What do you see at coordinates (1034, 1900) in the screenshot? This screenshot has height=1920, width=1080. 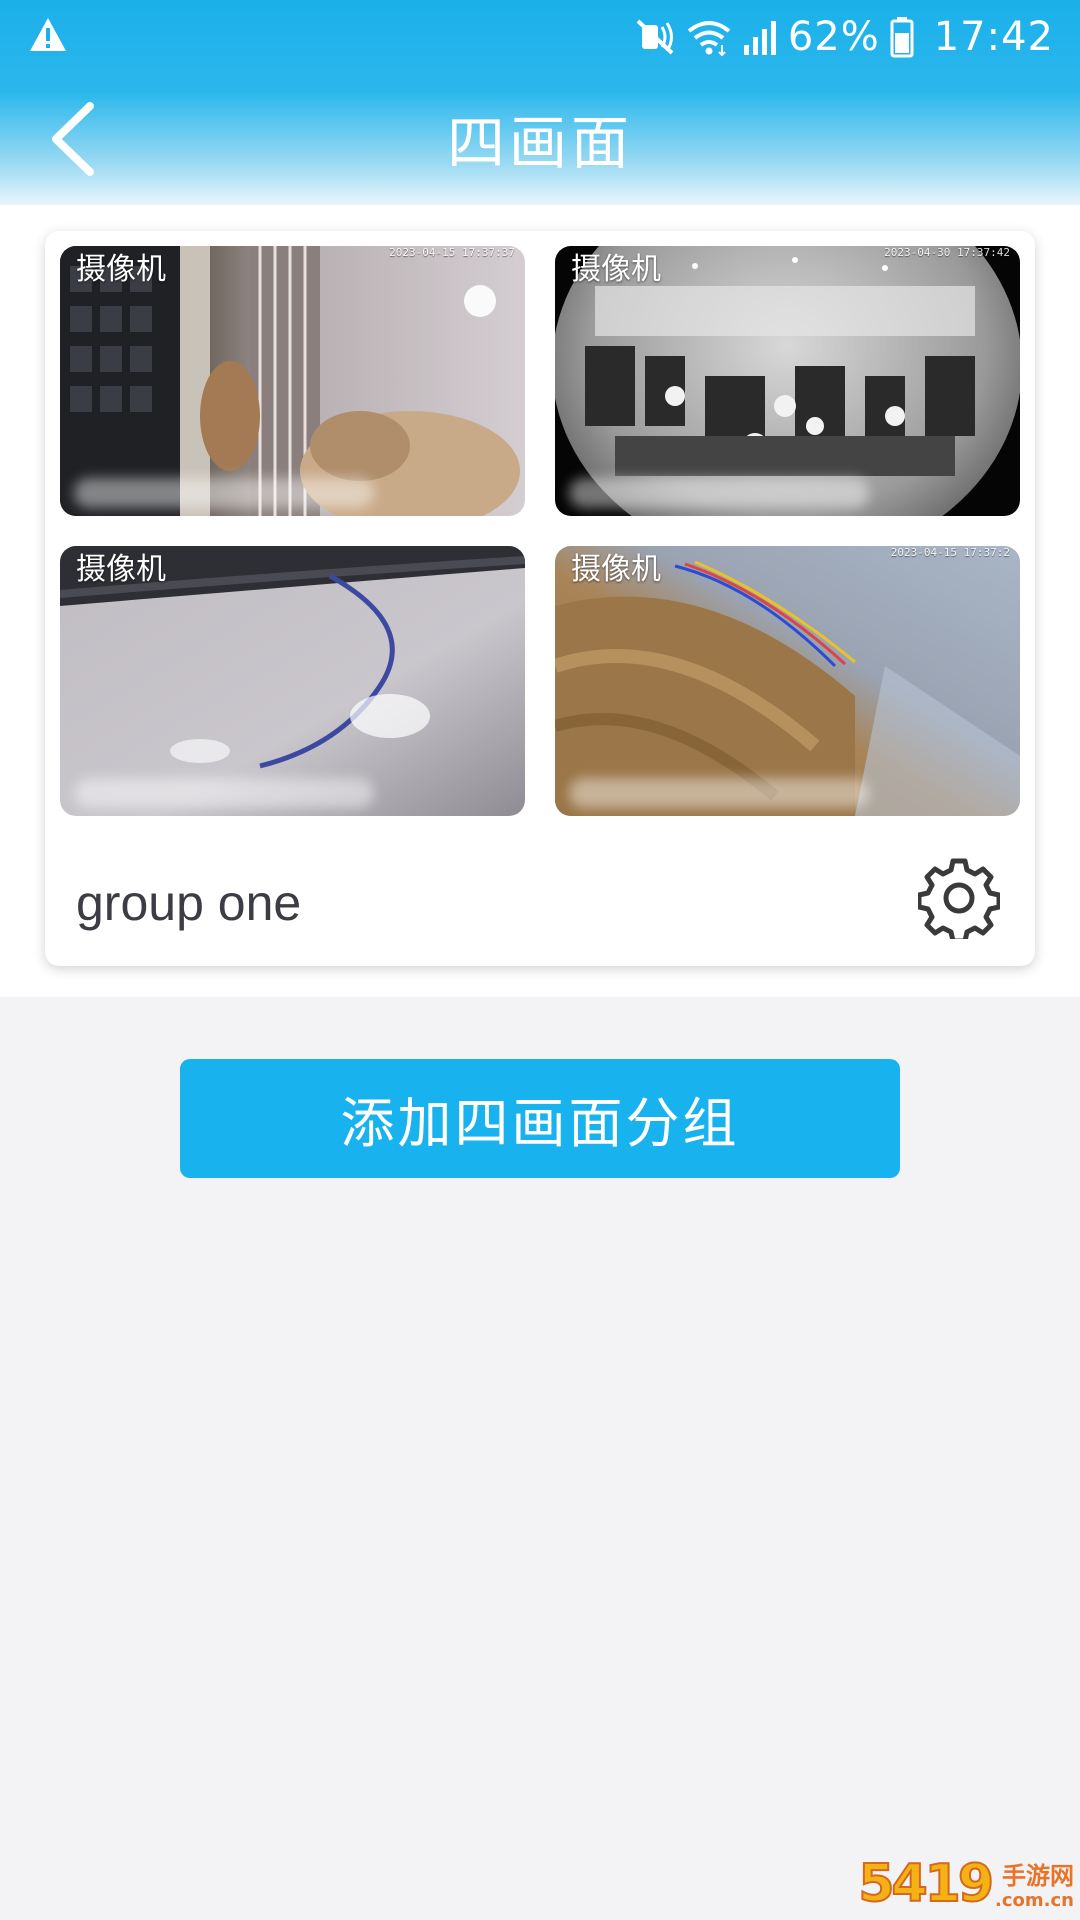 I see `watermark-site: .com.cn` at bounding box center [1034, 1900].